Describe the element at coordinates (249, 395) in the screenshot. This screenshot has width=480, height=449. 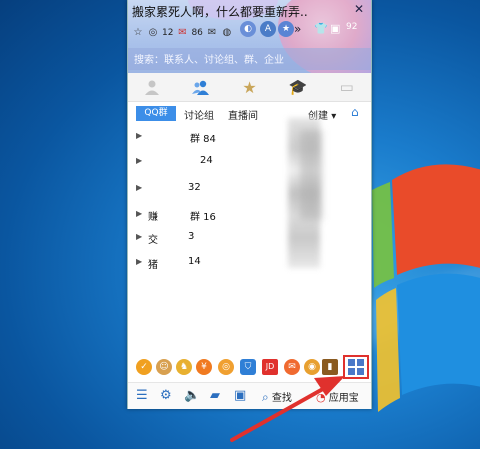
I see `bottom-toolbar: ☰ ⚙ 🔈 ▰ ▣ ⌕ 查找 ◔ 应用宝` at that location.